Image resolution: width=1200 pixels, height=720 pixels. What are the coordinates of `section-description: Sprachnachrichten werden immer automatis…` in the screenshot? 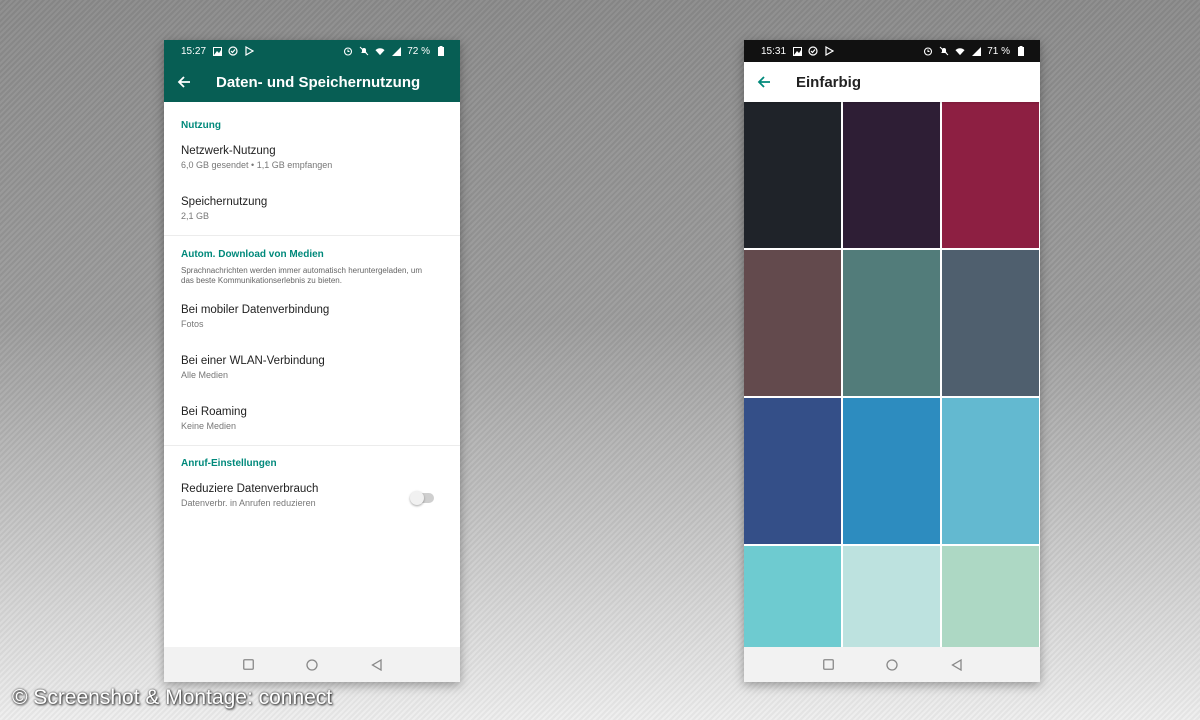 It's located at (302, 275).